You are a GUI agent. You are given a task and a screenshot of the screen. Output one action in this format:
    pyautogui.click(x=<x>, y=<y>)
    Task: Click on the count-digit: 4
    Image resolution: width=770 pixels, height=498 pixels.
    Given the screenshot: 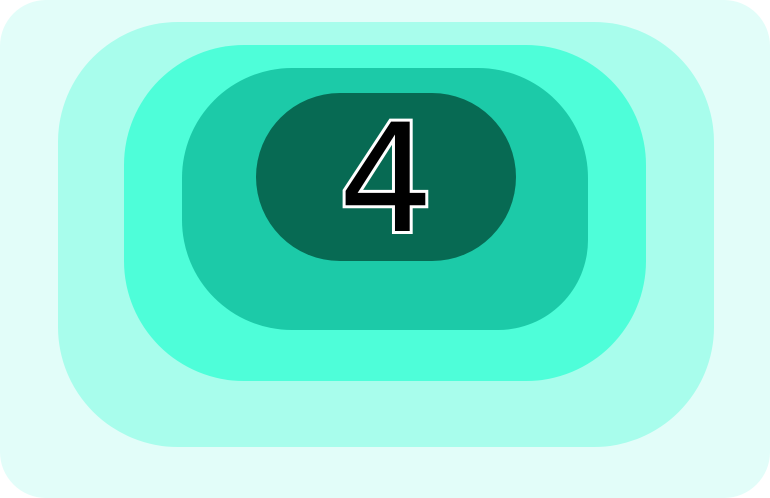 What is the action you would take?
    pyautogui.click(x=386, y=177)
    